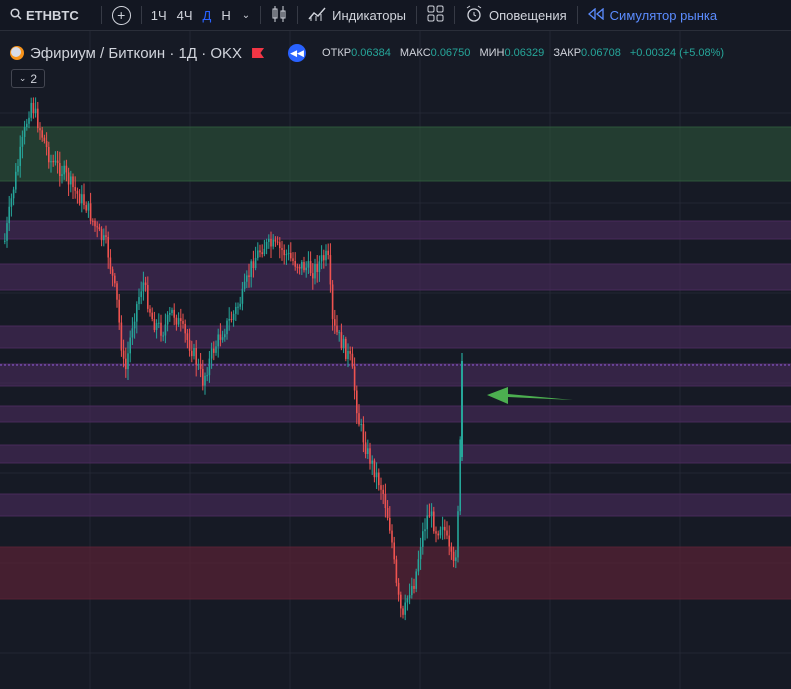  What do you see at coordinates (677, 53) in the screenshot?
I see `change-value: +0.00324 (+5.08%)` at bounding box center [677, 53].